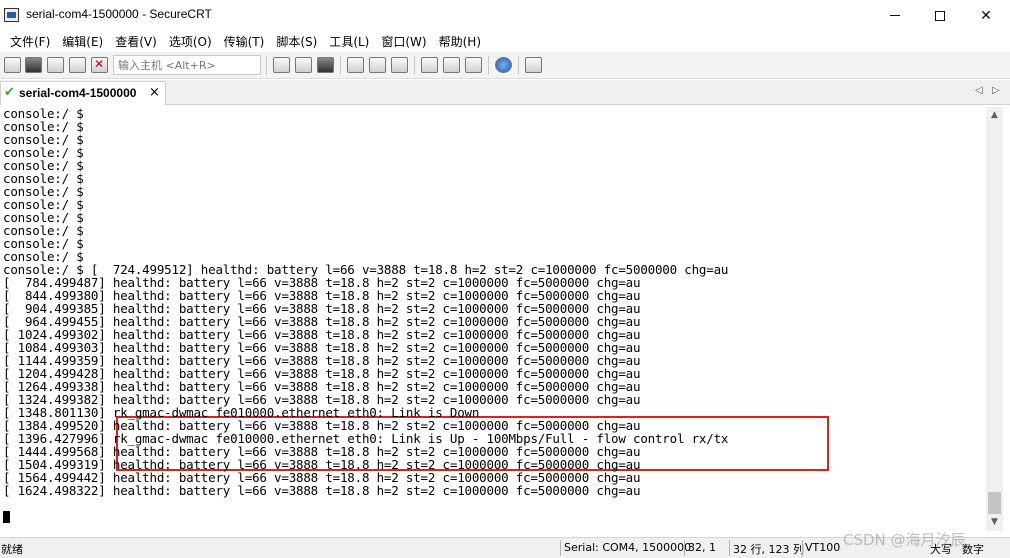 The width and height of the screenshot is (1010, 558). Describe the element at coordinates (78, 93) in the screenshot. I see `session-tab-label: serial-com4-1500000` at that location.